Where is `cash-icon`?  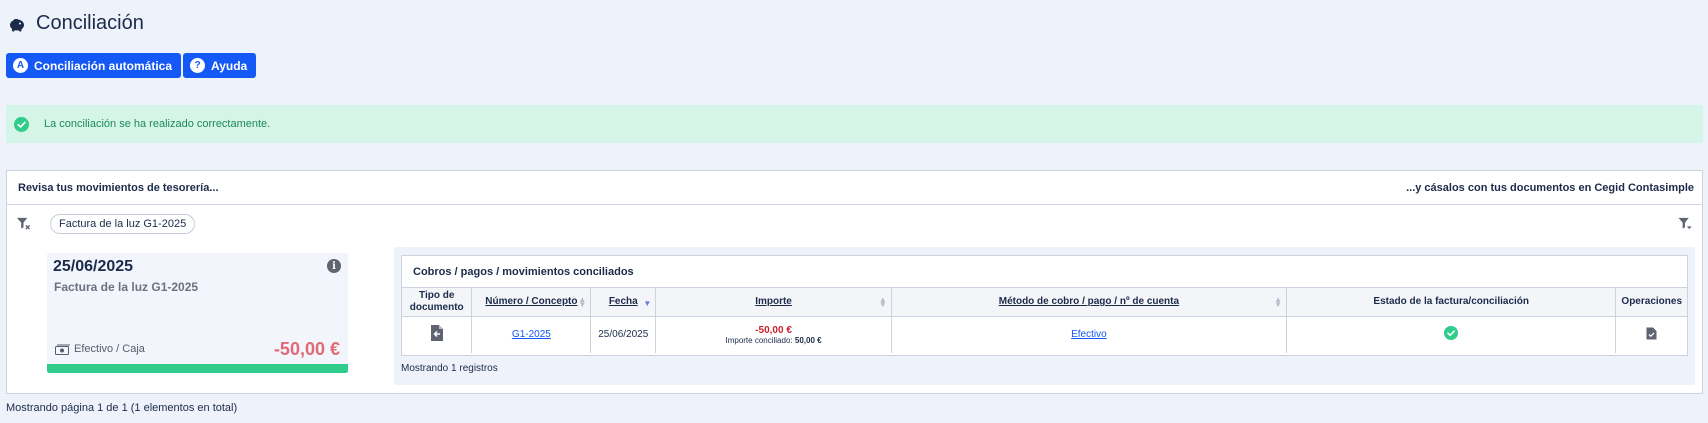
cash-icon is located at coordinates (62, 349).